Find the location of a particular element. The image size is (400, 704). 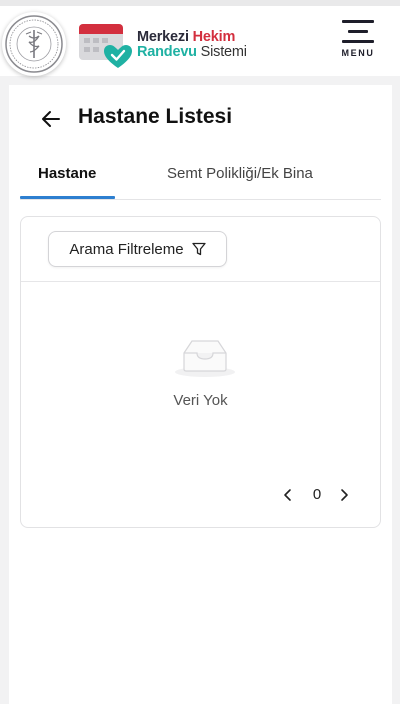

pagination: 0 is located at coordinates (317, 495).